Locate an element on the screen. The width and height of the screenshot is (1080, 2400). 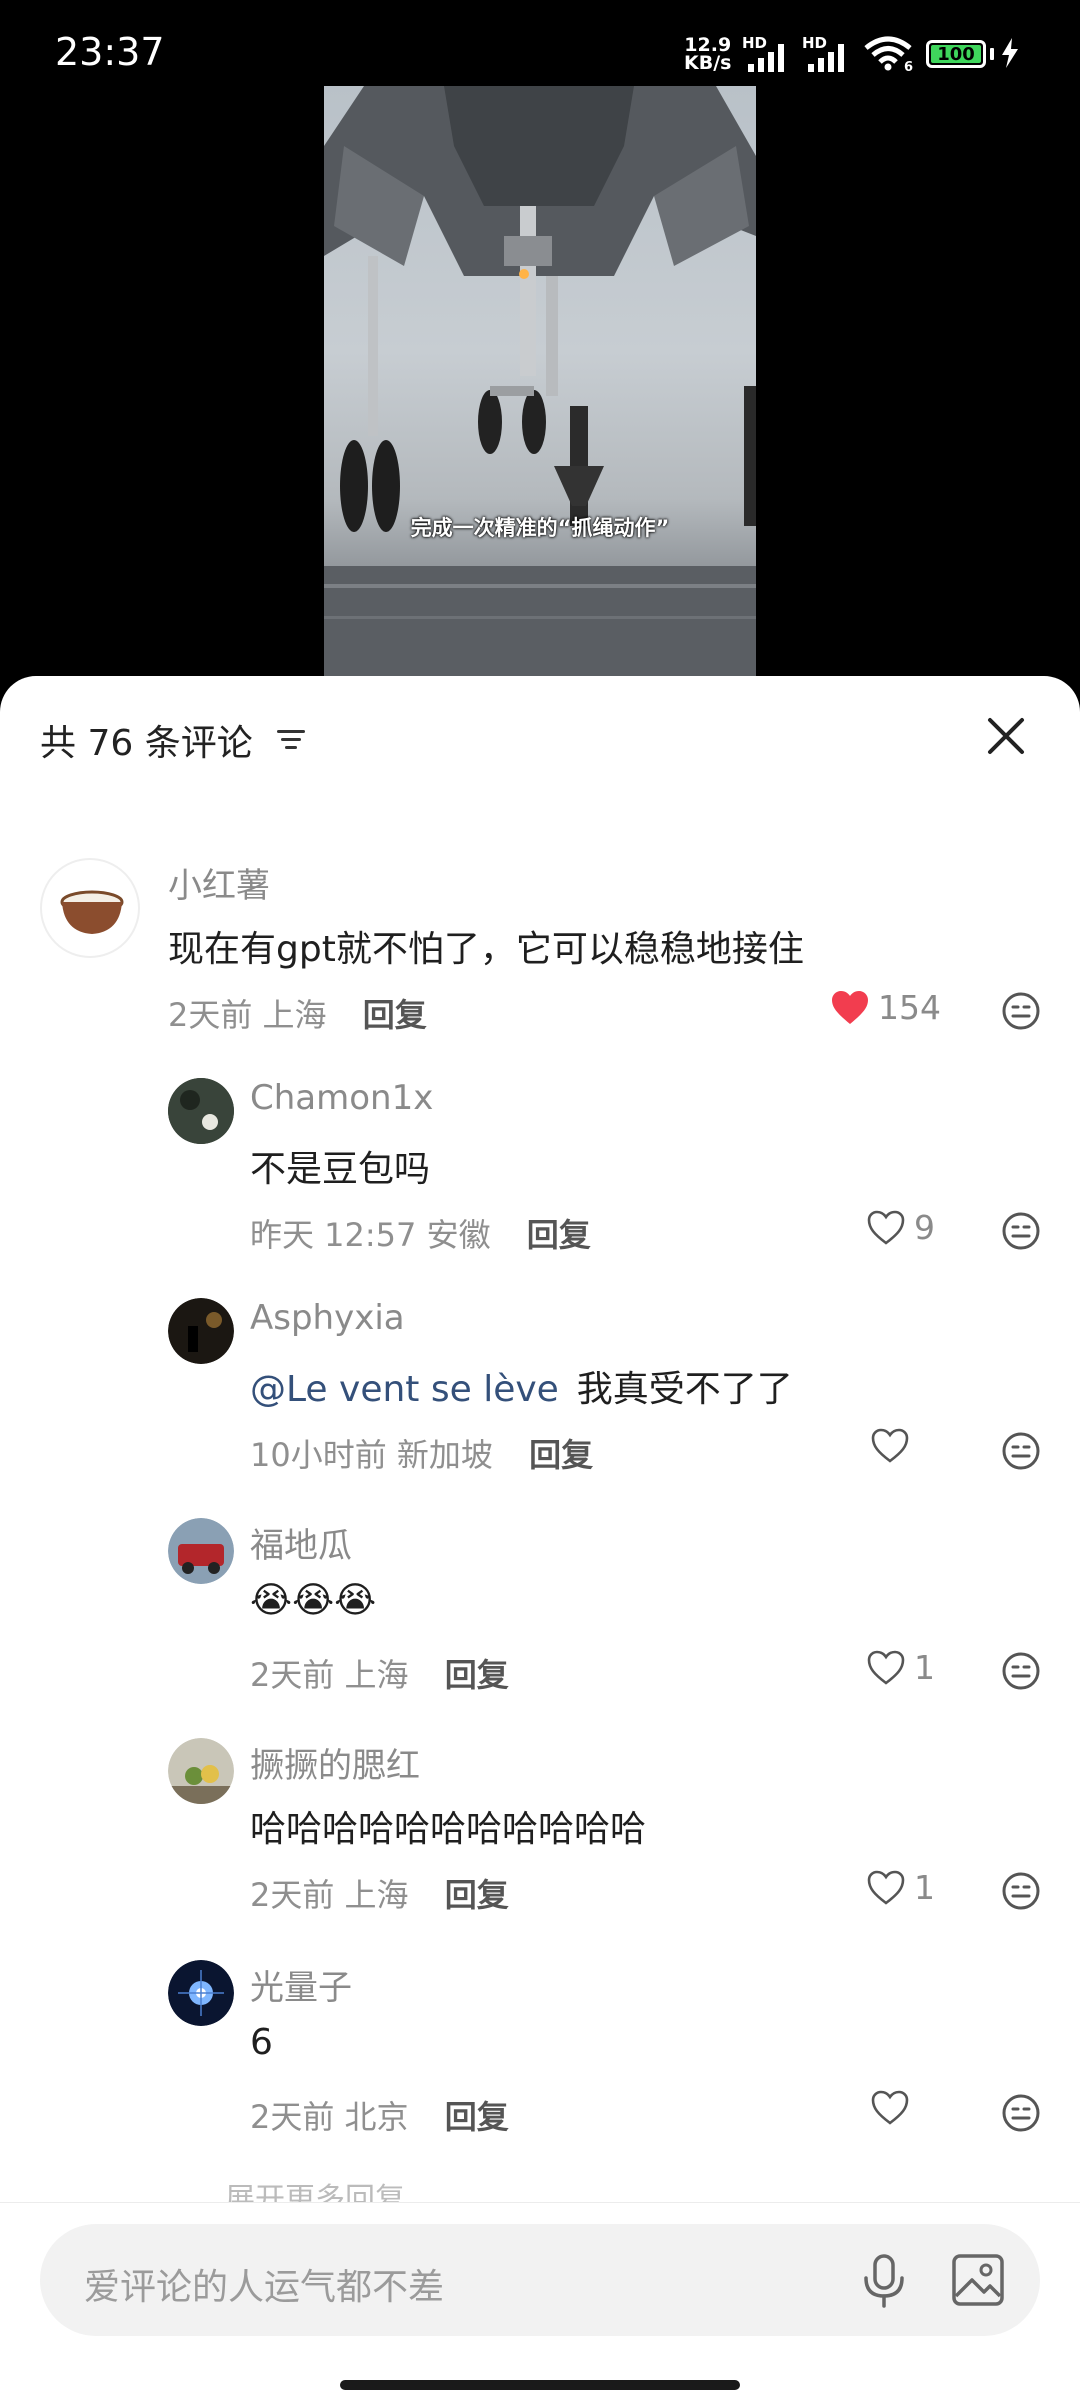
like-button: 9 is located at coordinates (900, 1227).